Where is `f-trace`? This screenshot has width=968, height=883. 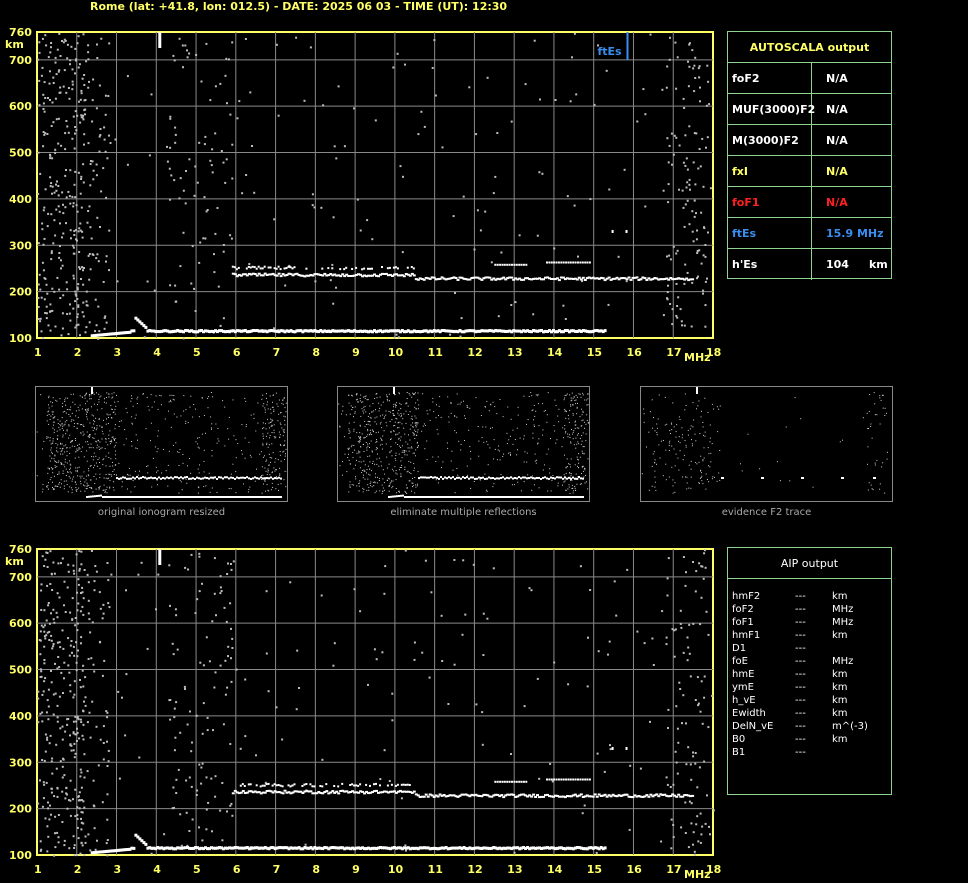
f-trace is located at coordinates (463, 255).